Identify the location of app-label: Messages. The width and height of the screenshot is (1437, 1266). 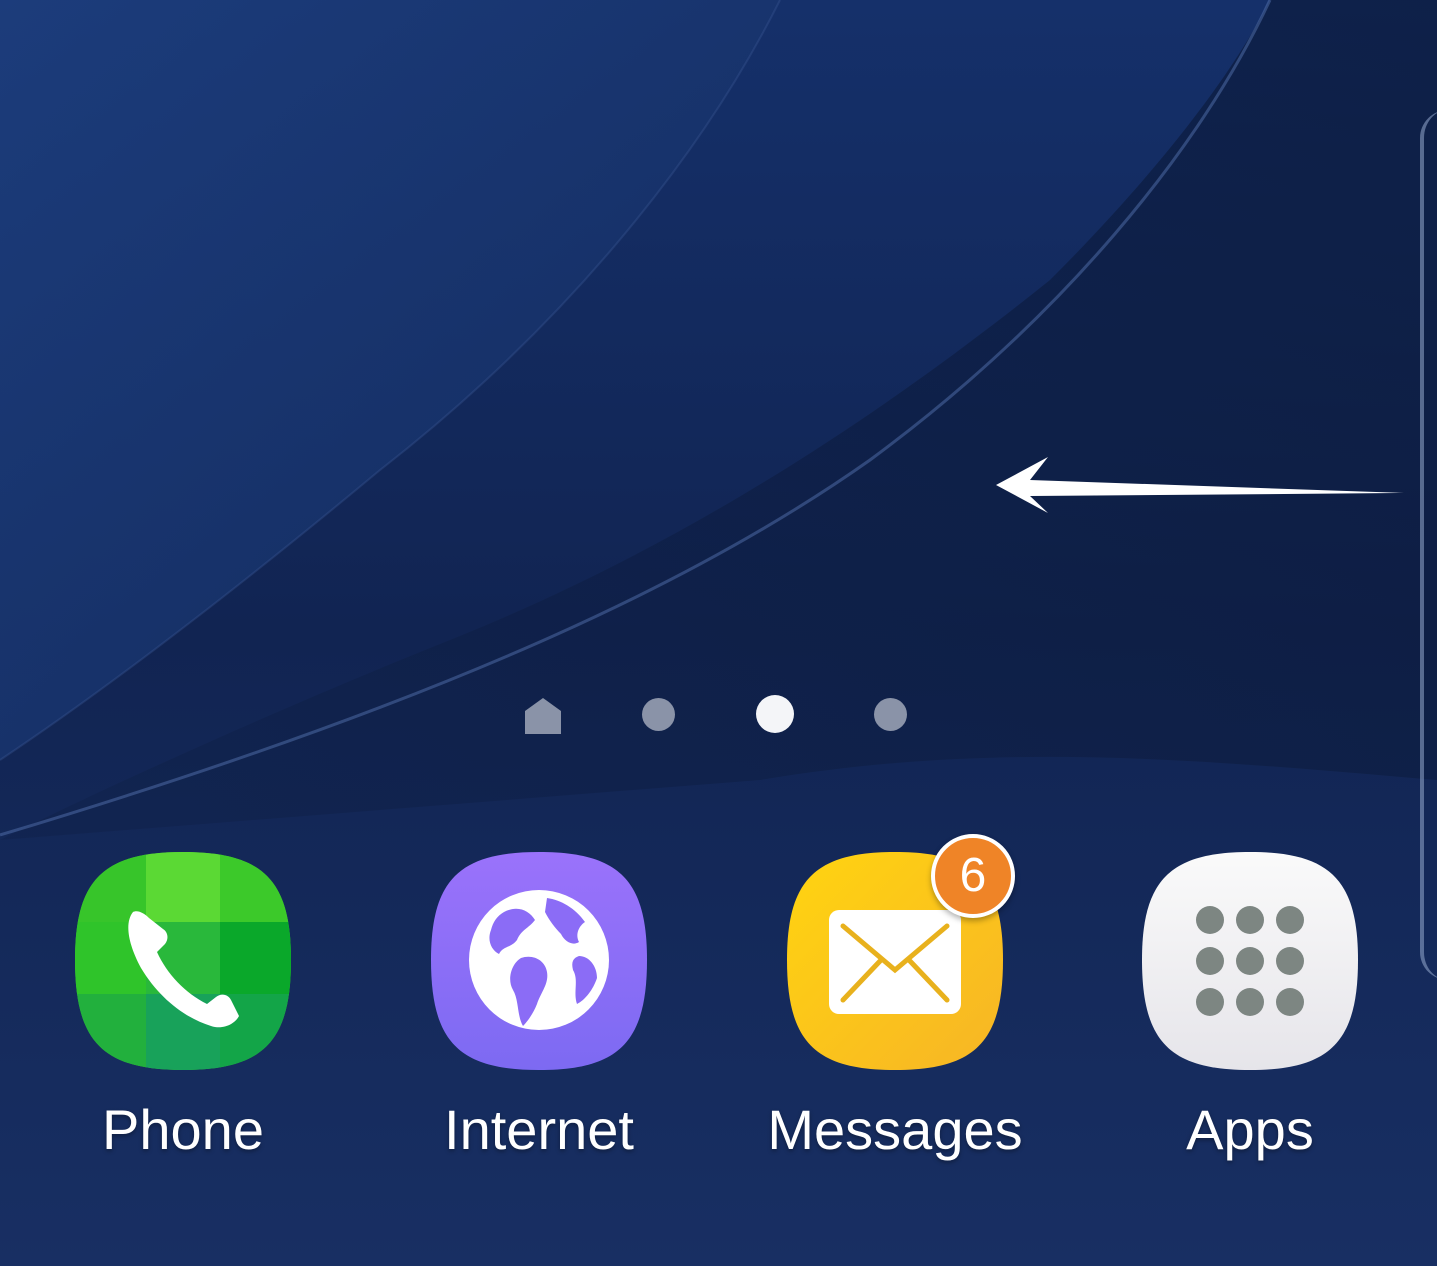
(895, 1129).